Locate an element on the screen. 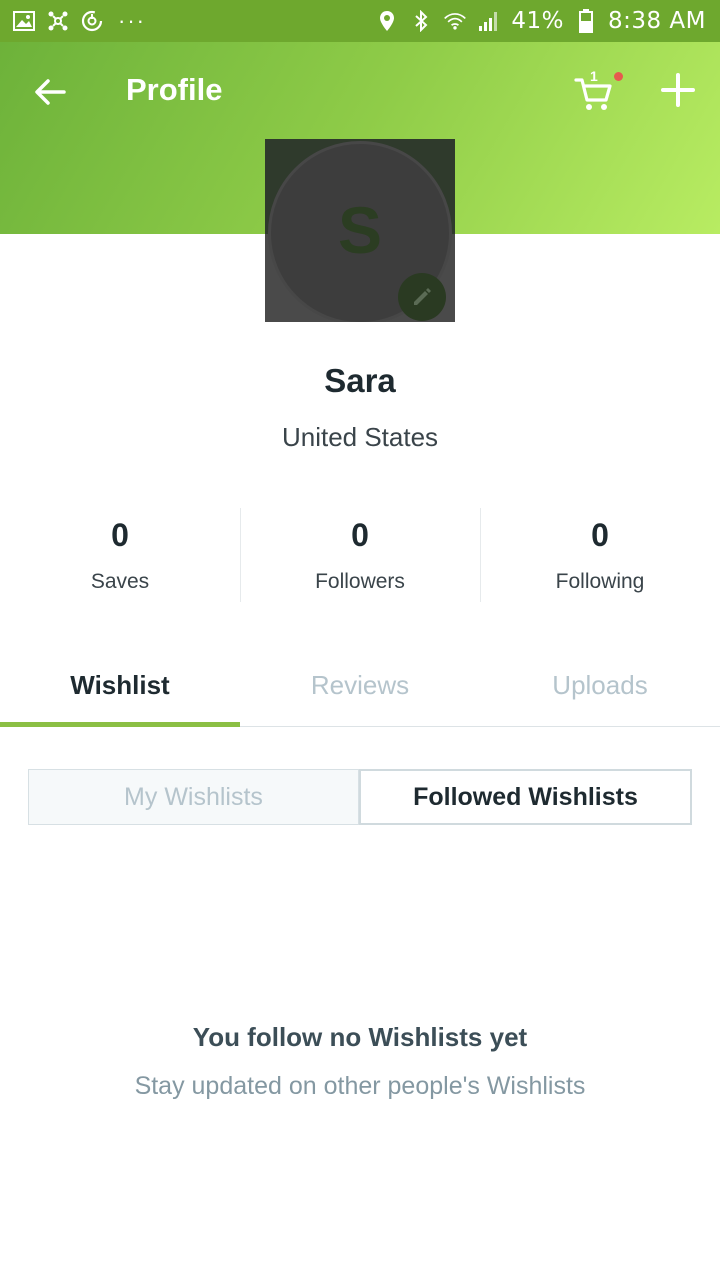 This screenshot has height=1280, width=720. my-wishlists-button: My Wishlists is located at coordinates (193, 797).